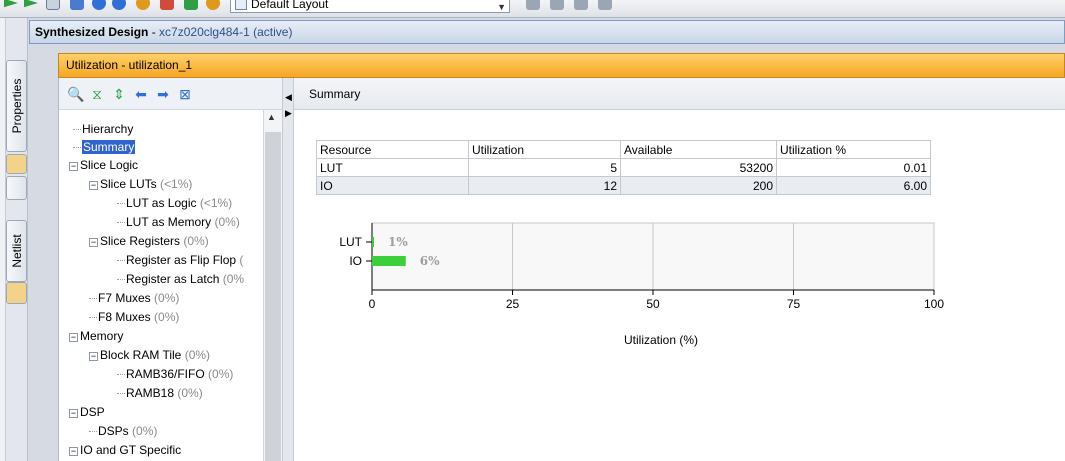 This screenshot has width=1065, height=461. What do you see at coordinates (335, 94) in the screenshot?
I see `summary-tab-label: Summary` at bounding box center [335, 94].